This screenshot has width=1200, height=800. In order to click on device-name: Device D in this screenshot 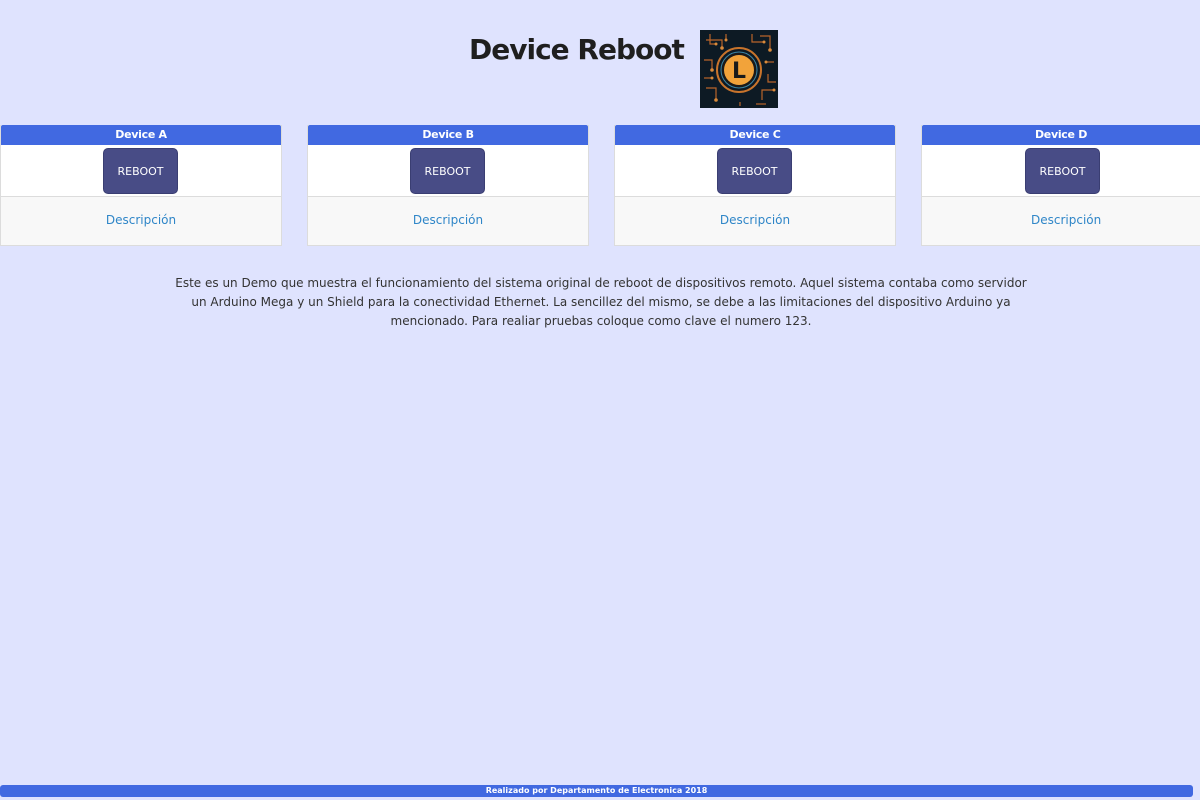, I will do `click(1061, 135)`.